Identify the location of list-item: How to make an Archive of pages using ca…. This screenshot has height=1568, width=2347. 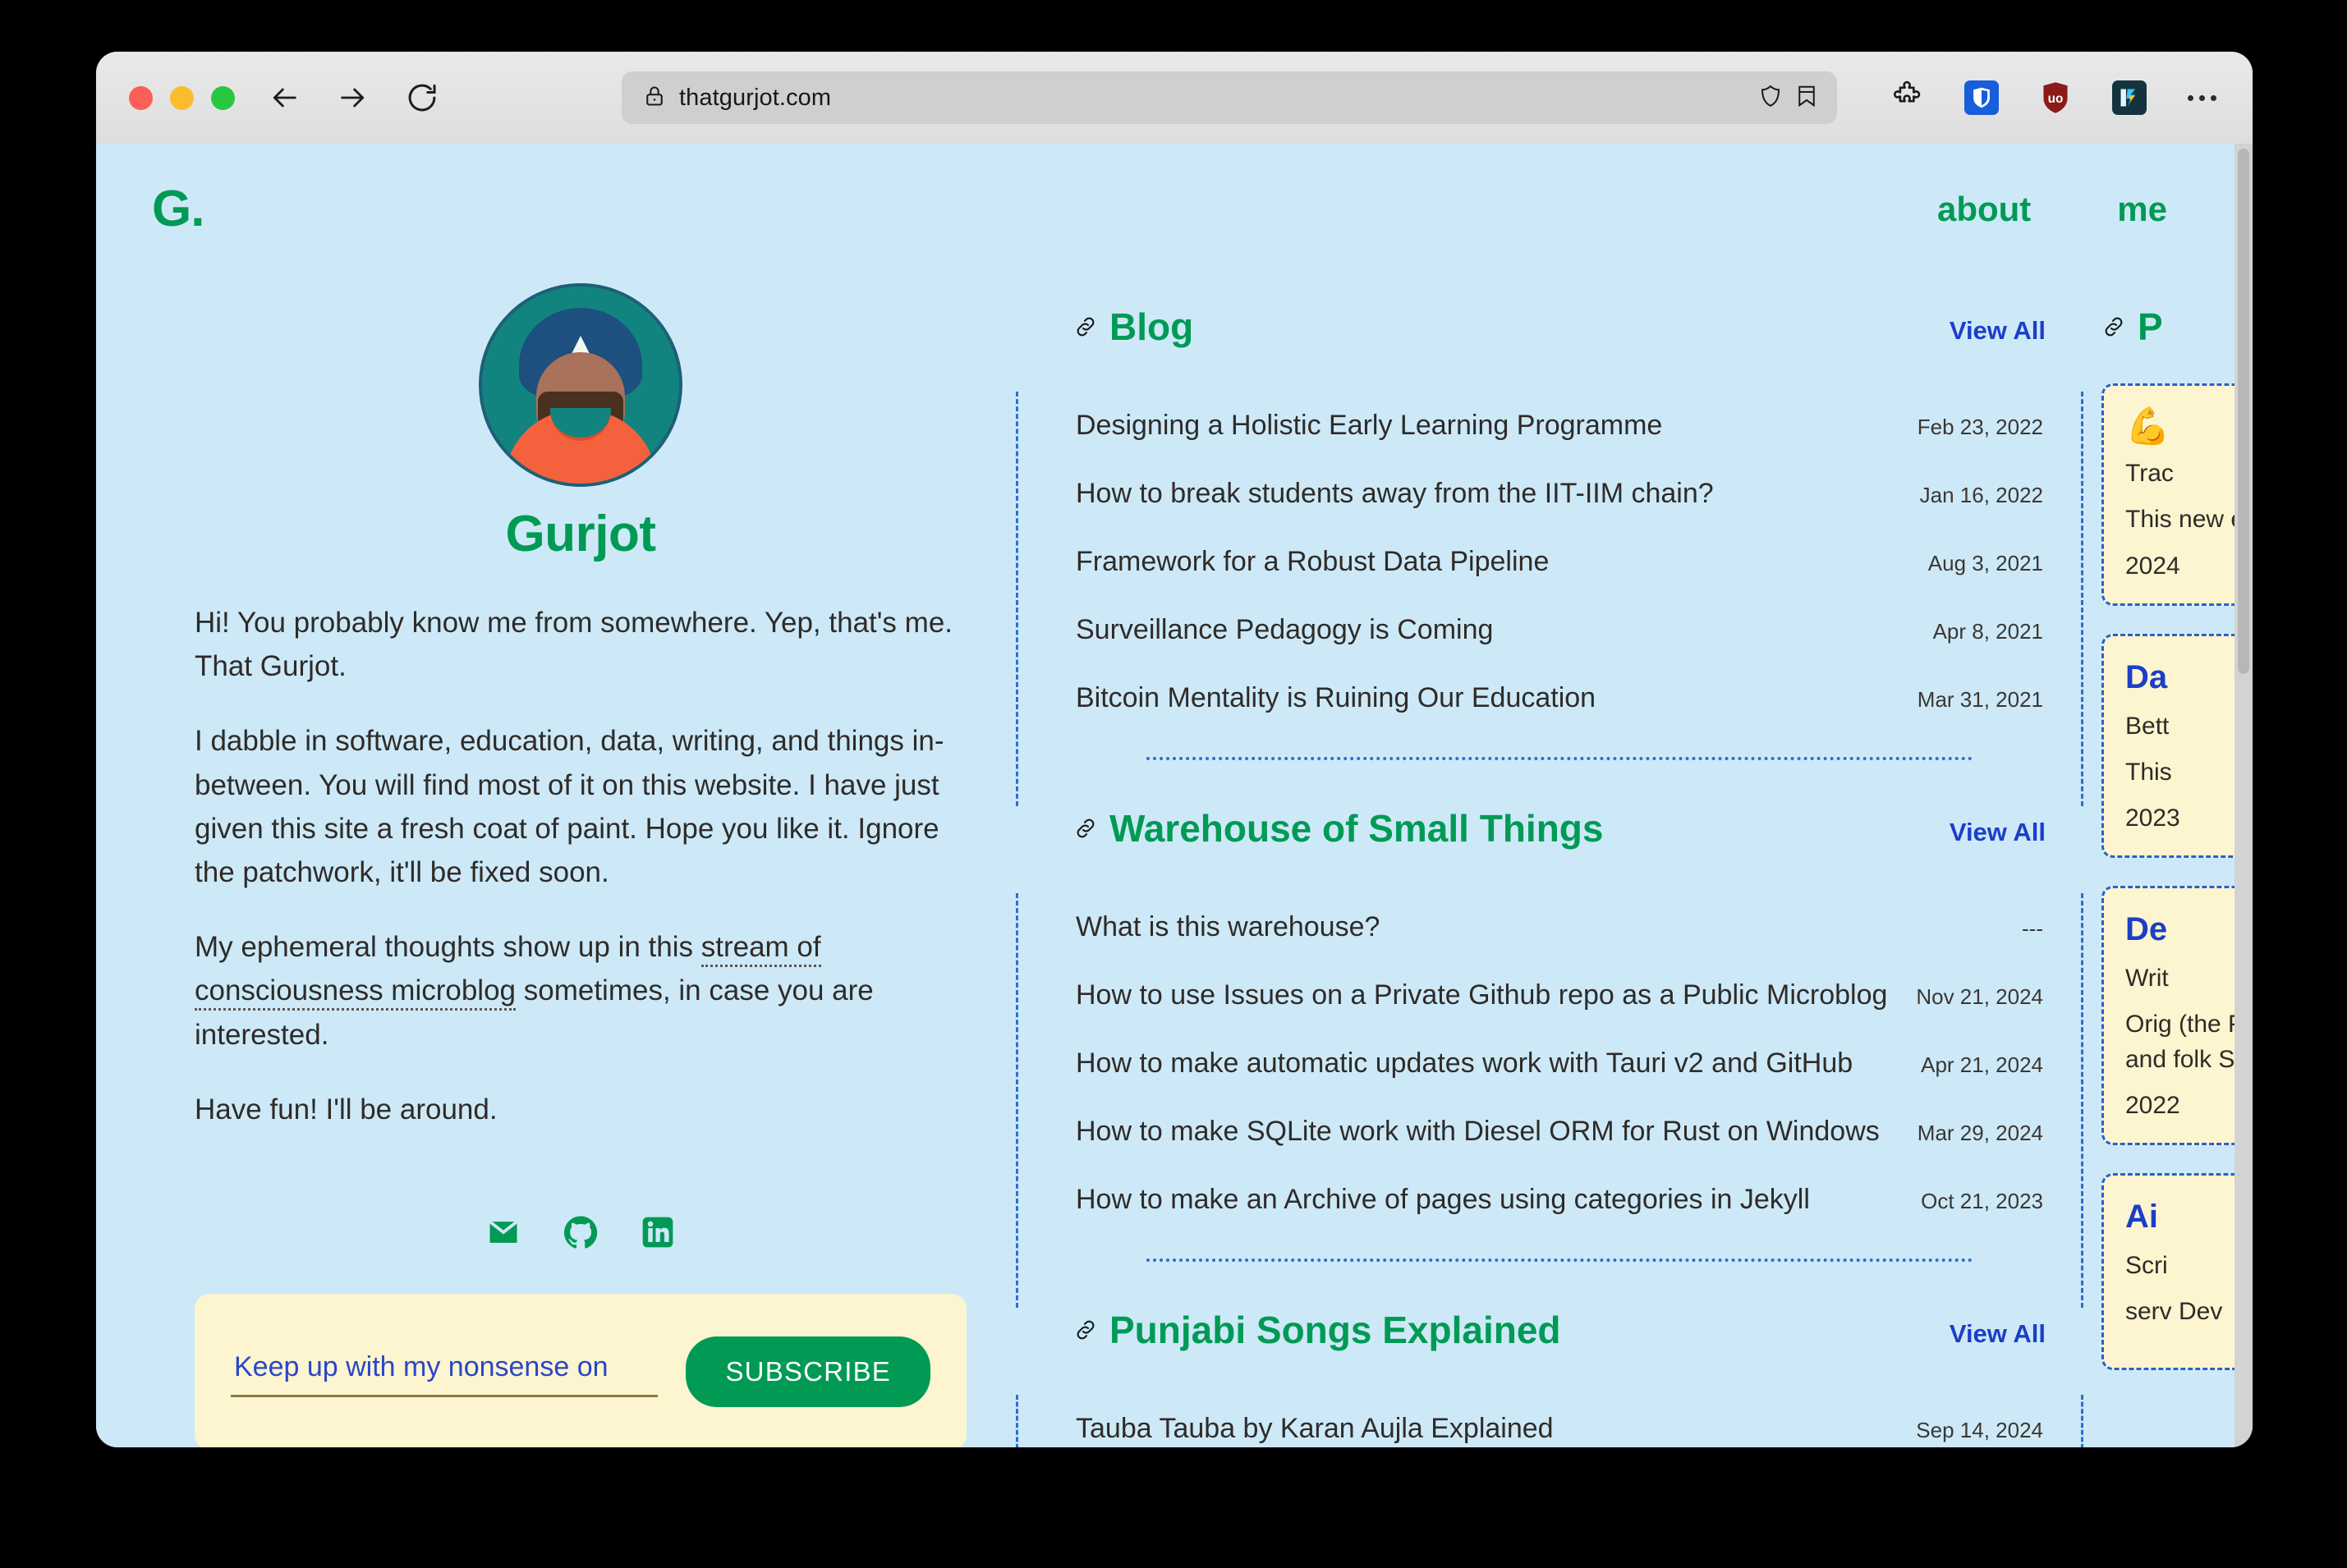
(1560, 1200).